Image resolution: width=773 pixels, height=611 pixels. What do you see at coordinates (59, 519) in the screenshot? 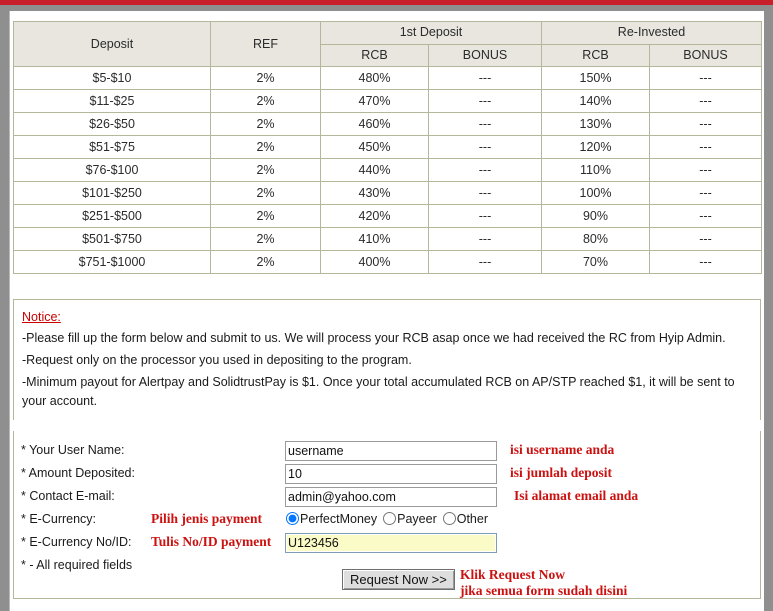
I see `label-ecurrency: * E-Currency:` at bounding box center [59, 519].